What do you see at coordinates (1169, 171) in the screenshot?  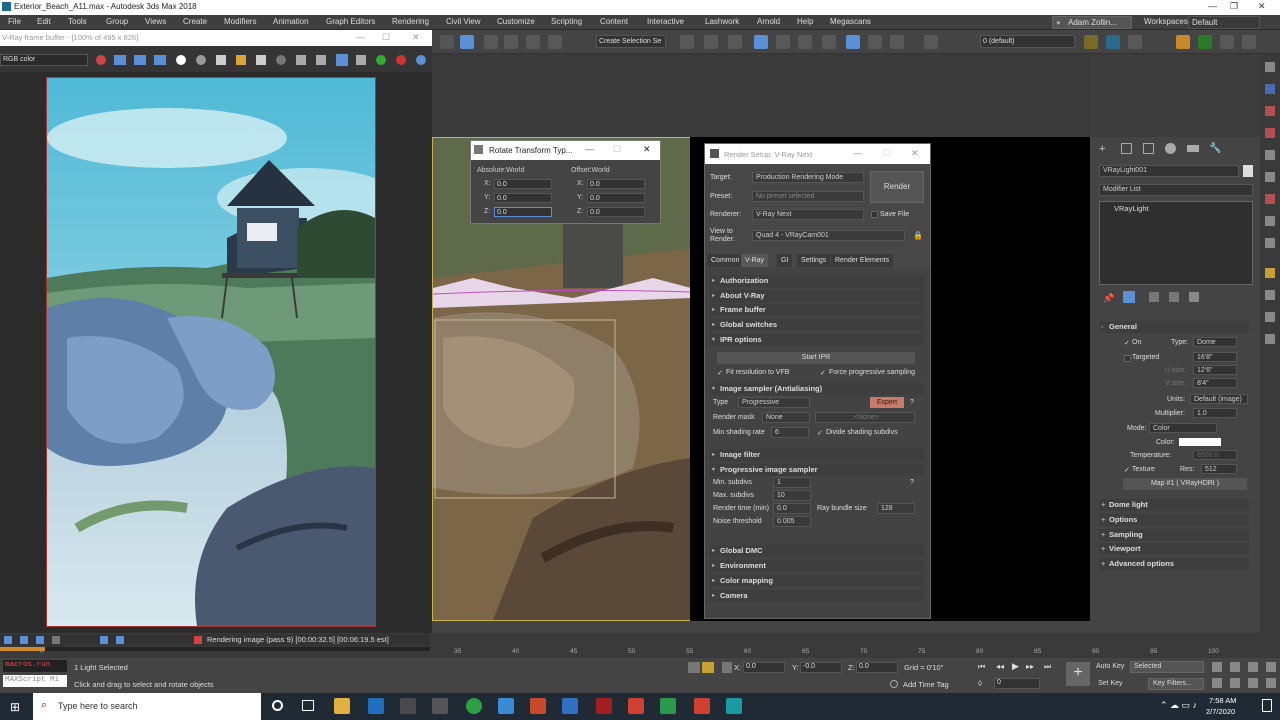 I see `object-name-field: VRayLight001` at bounding box center [1169, 171].